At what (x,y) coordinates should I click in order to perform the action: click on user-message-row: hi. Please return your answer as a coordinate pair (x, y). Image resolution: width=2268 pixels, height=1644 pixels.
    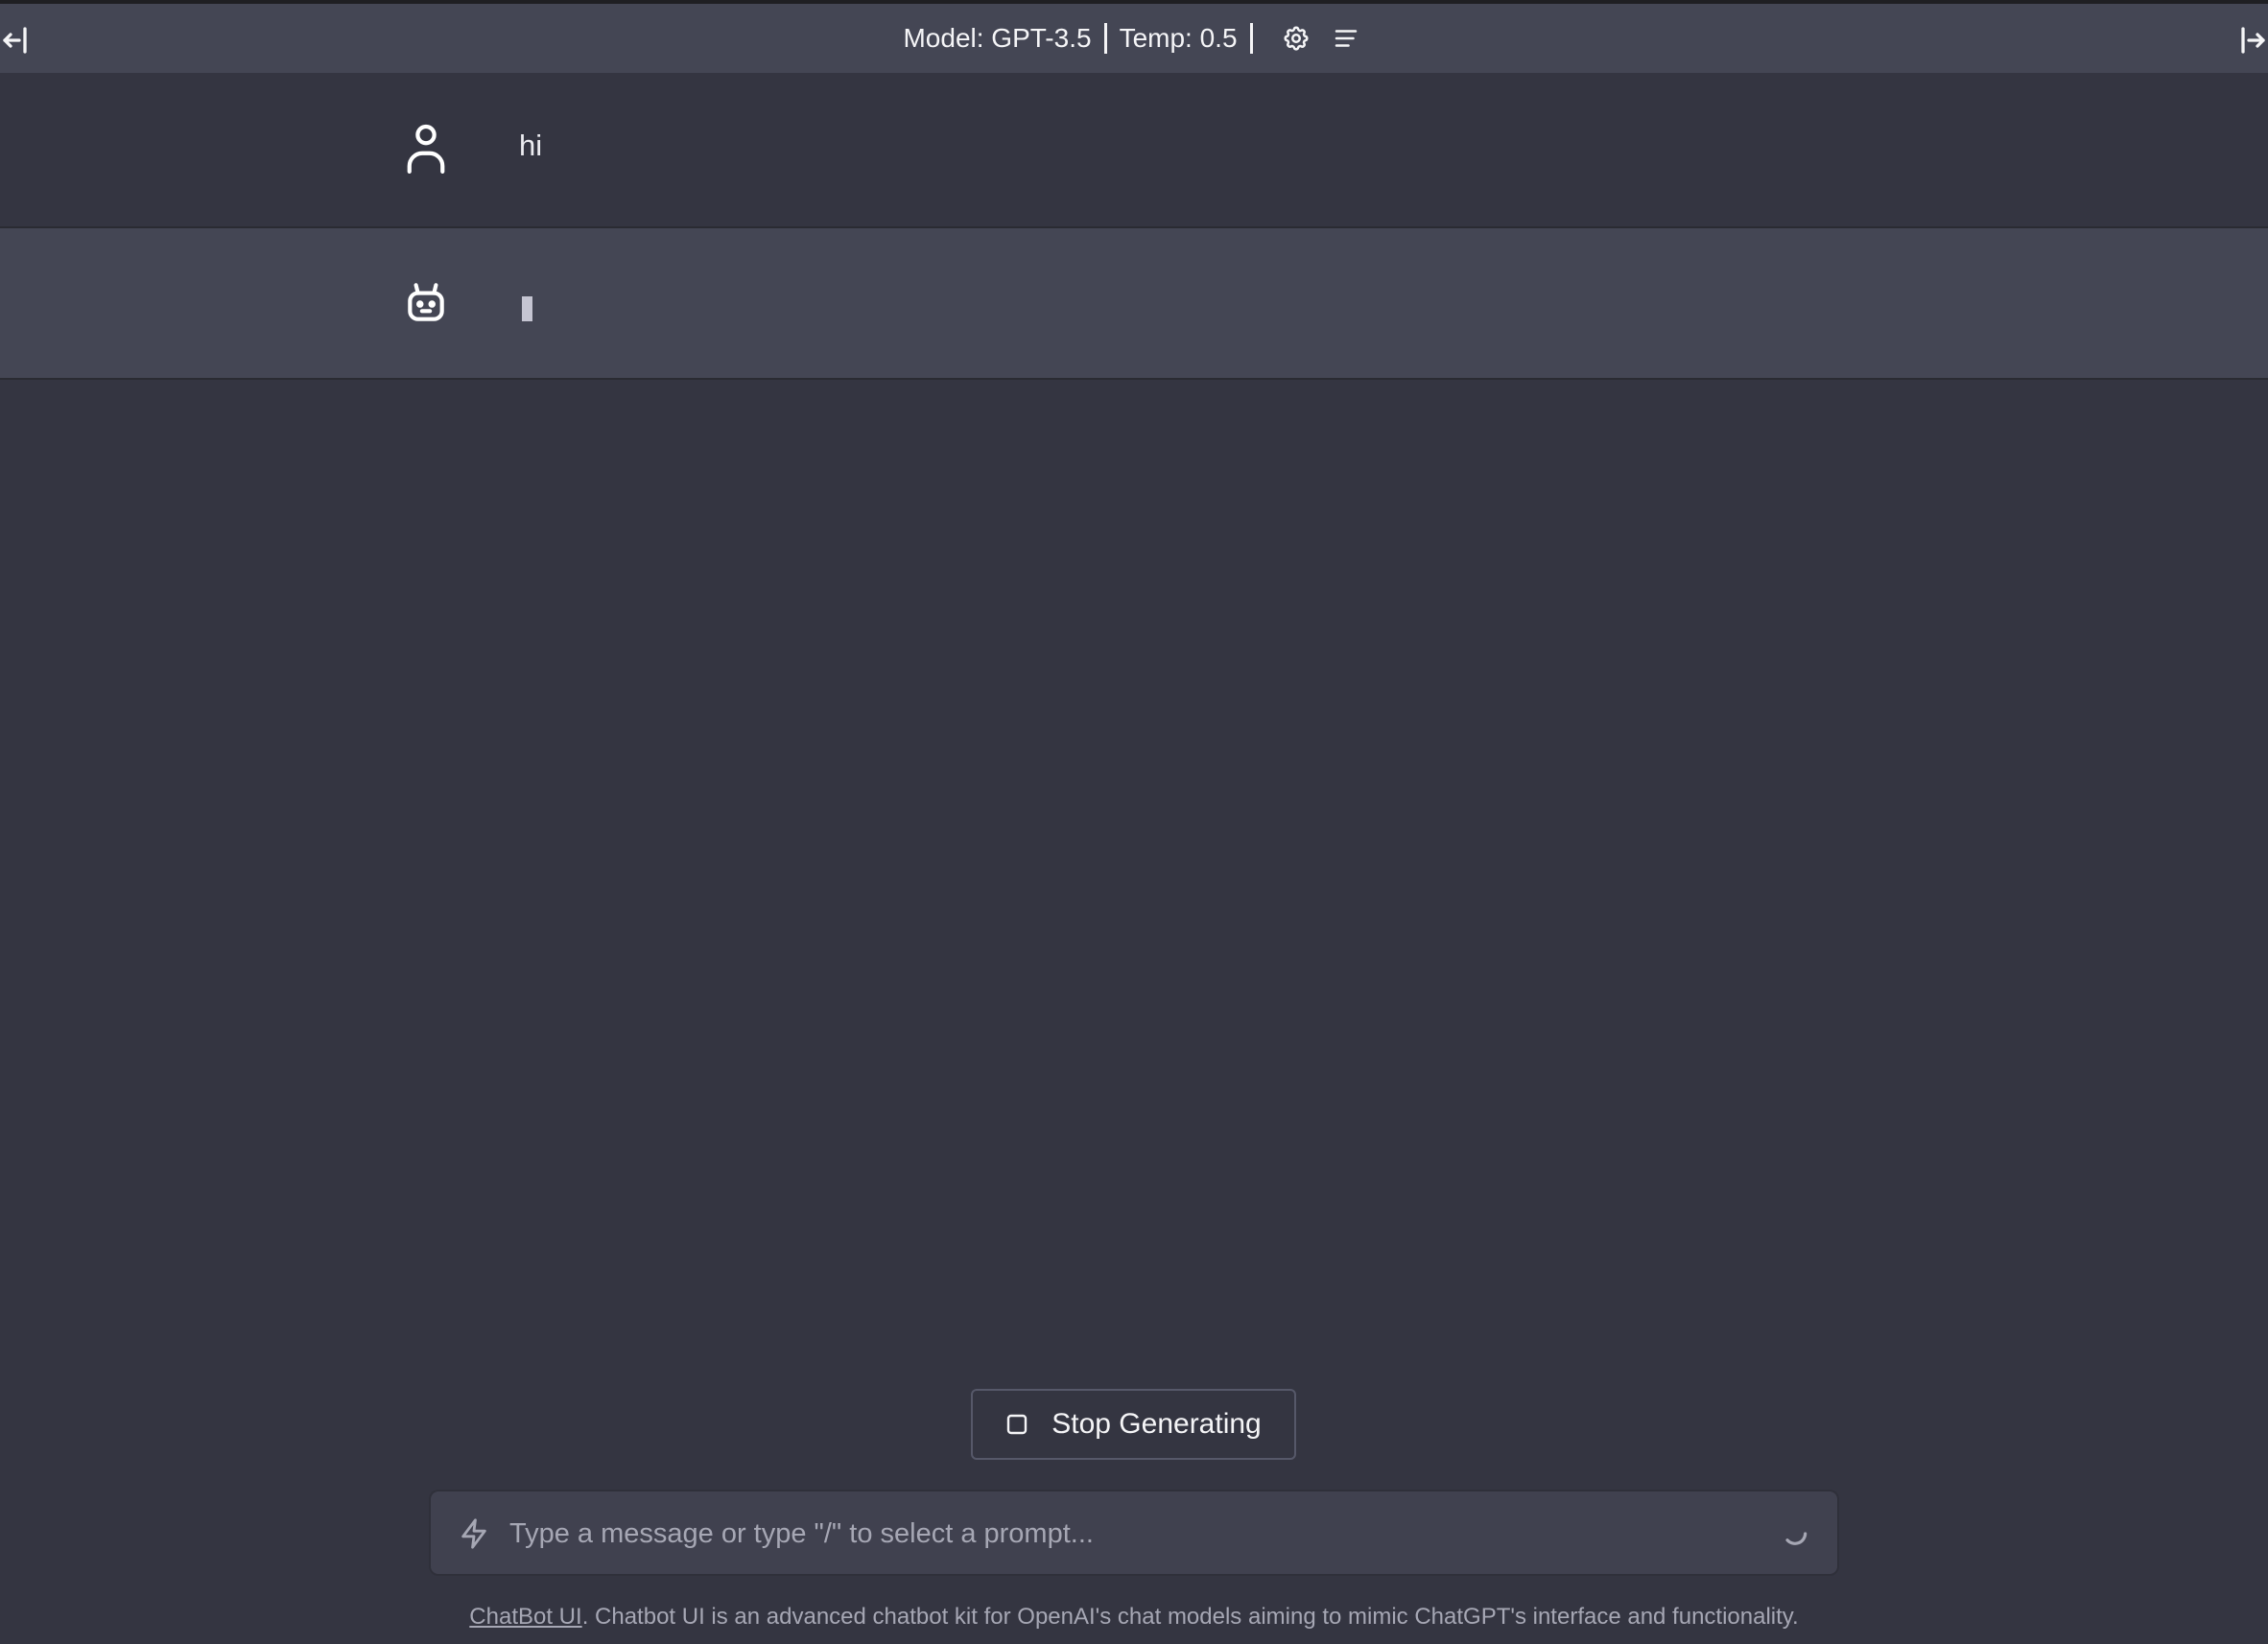
    Looking at the image, I should click on (1134, 150).